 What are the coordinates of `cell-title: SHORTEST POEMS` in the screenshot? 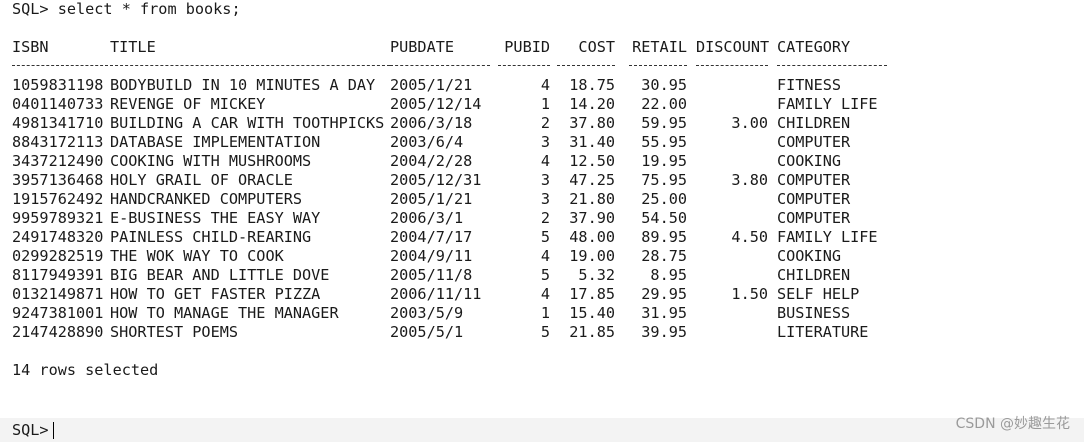 It's located at (174, 332).